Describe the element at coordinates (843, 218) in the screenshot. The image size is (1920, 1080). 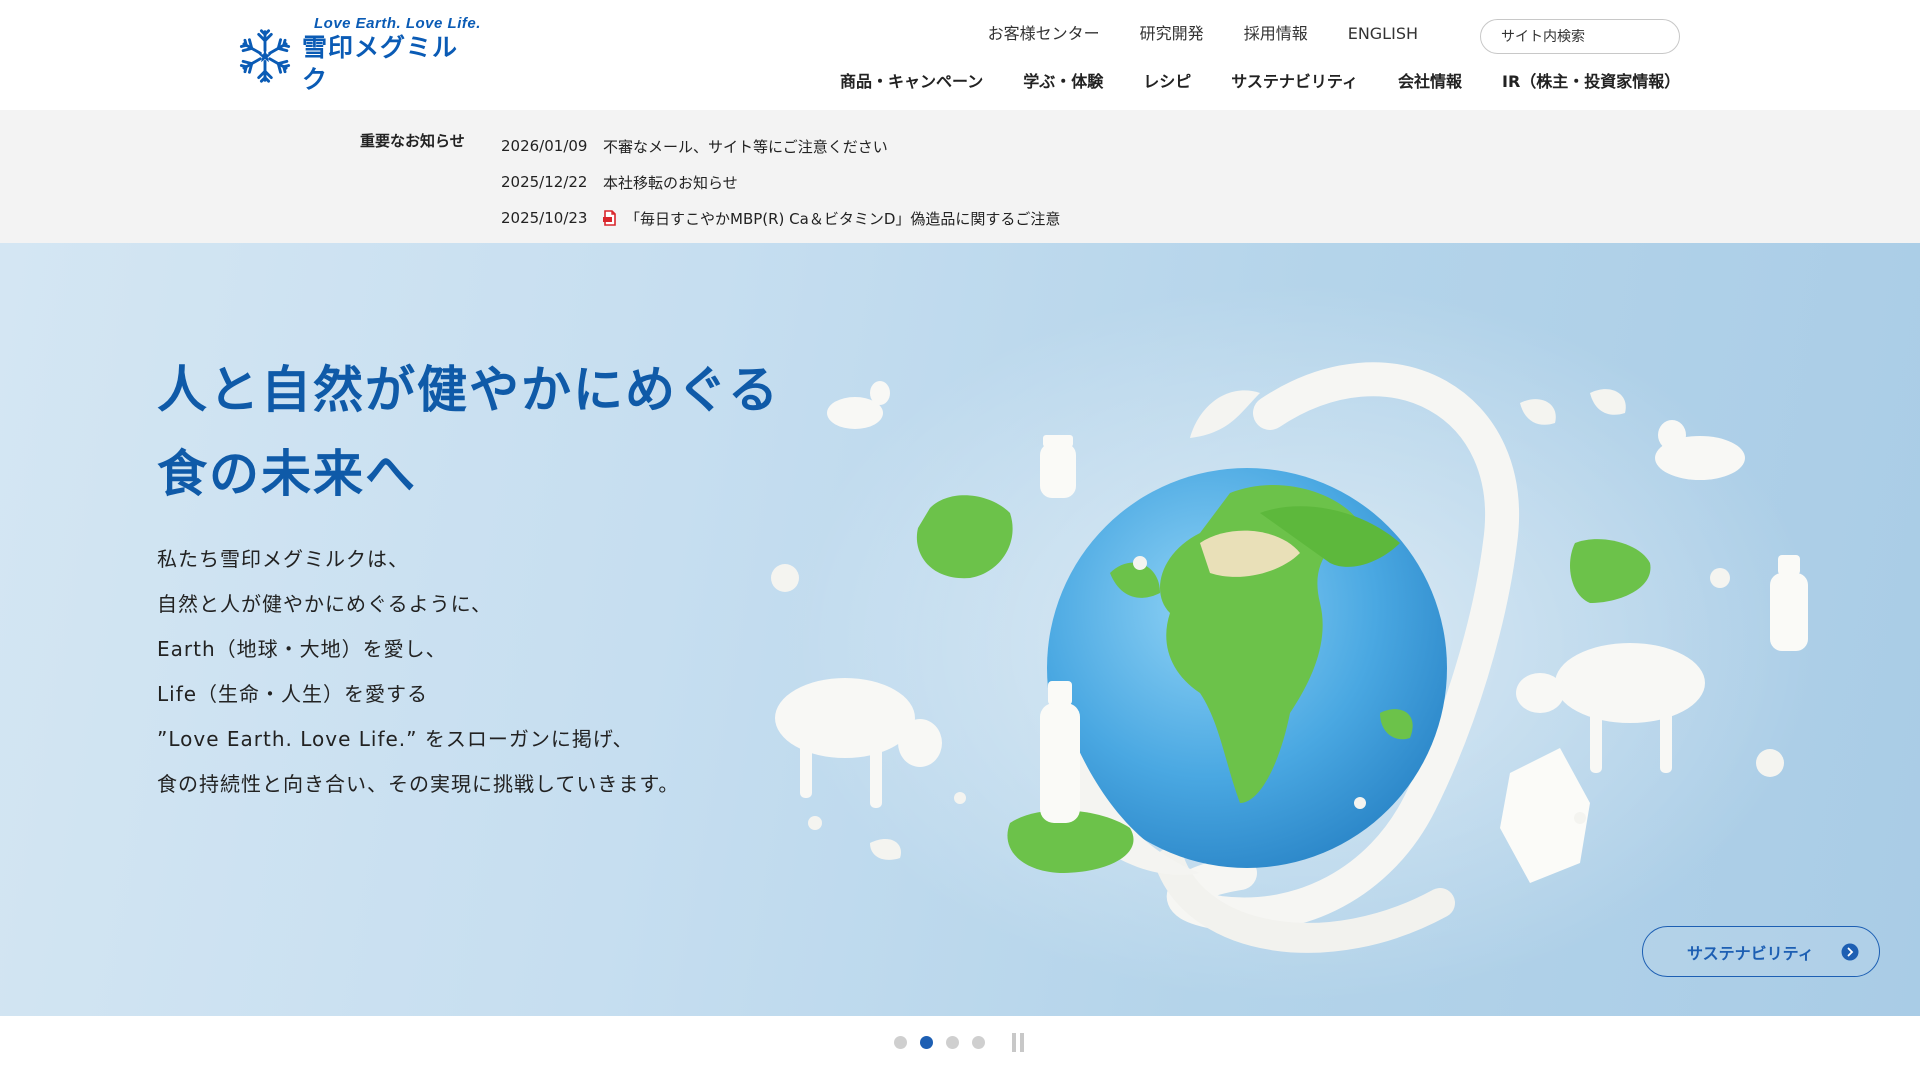
I see `notice-title: 「毎日すこやかMBP(R) Ca＆ビタミンD」偽造品に関するご注意` at that location.